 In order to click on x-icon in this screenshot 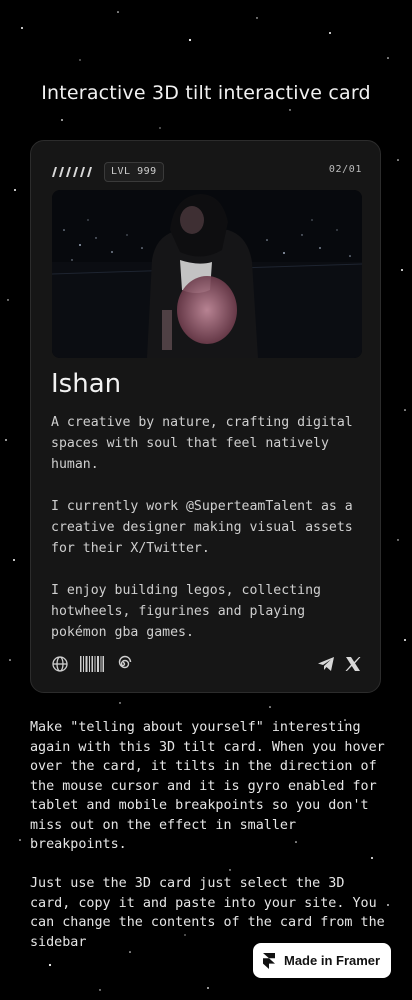, I will do `click(353, 664)`.